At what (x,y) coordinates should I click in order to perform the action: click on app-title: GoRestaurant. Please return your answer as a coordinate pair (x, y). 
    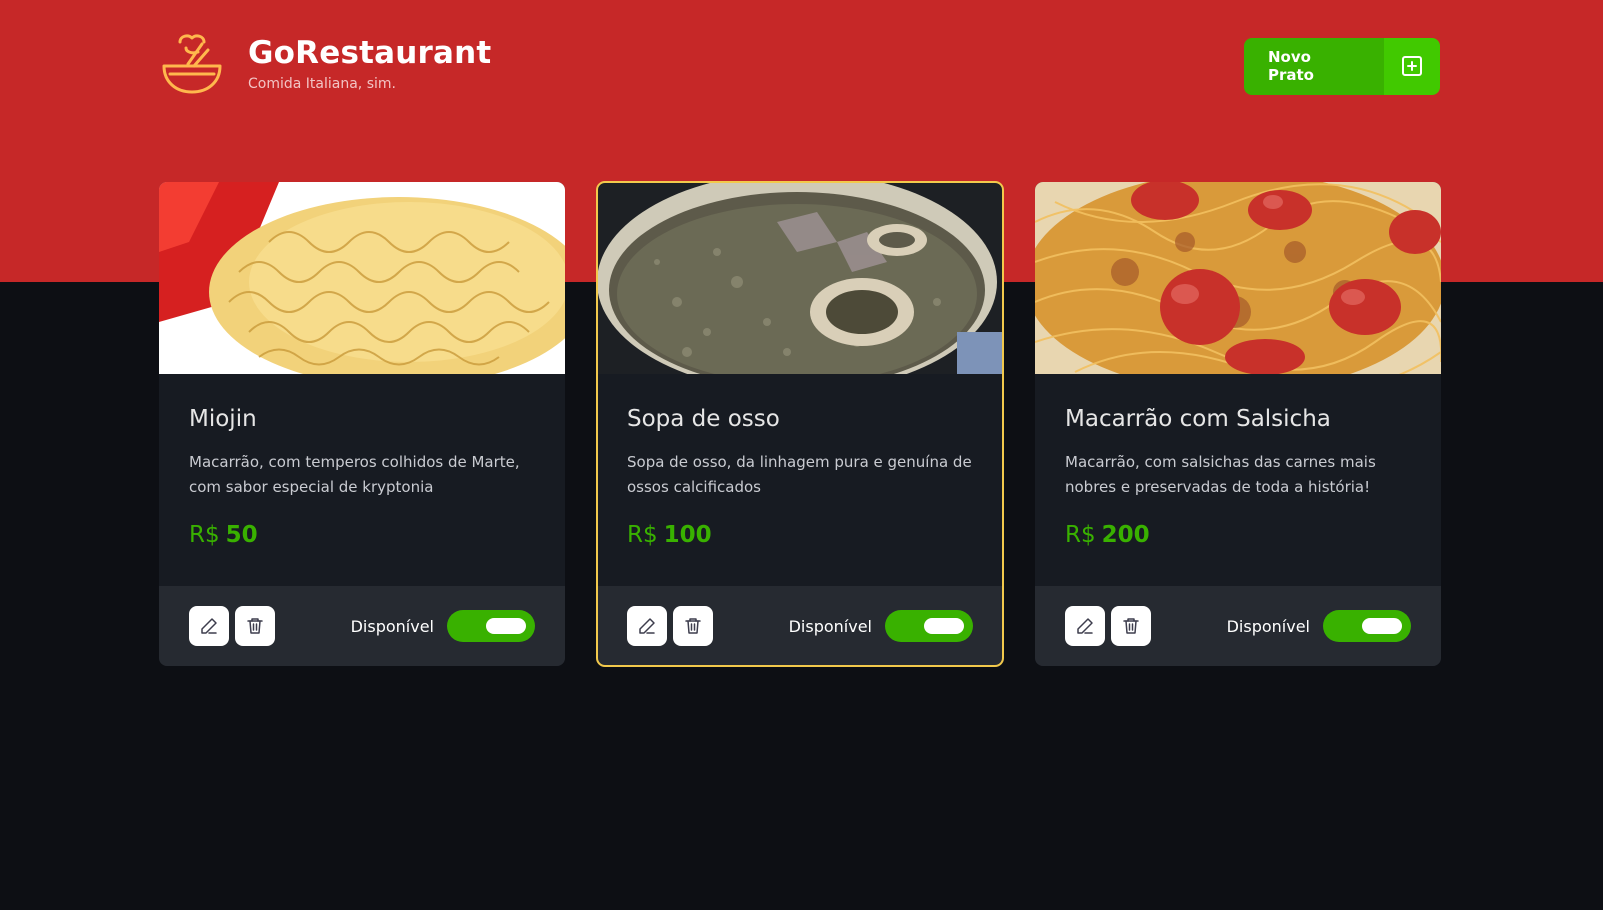
    Looking at the image, I should click on (370, 52).